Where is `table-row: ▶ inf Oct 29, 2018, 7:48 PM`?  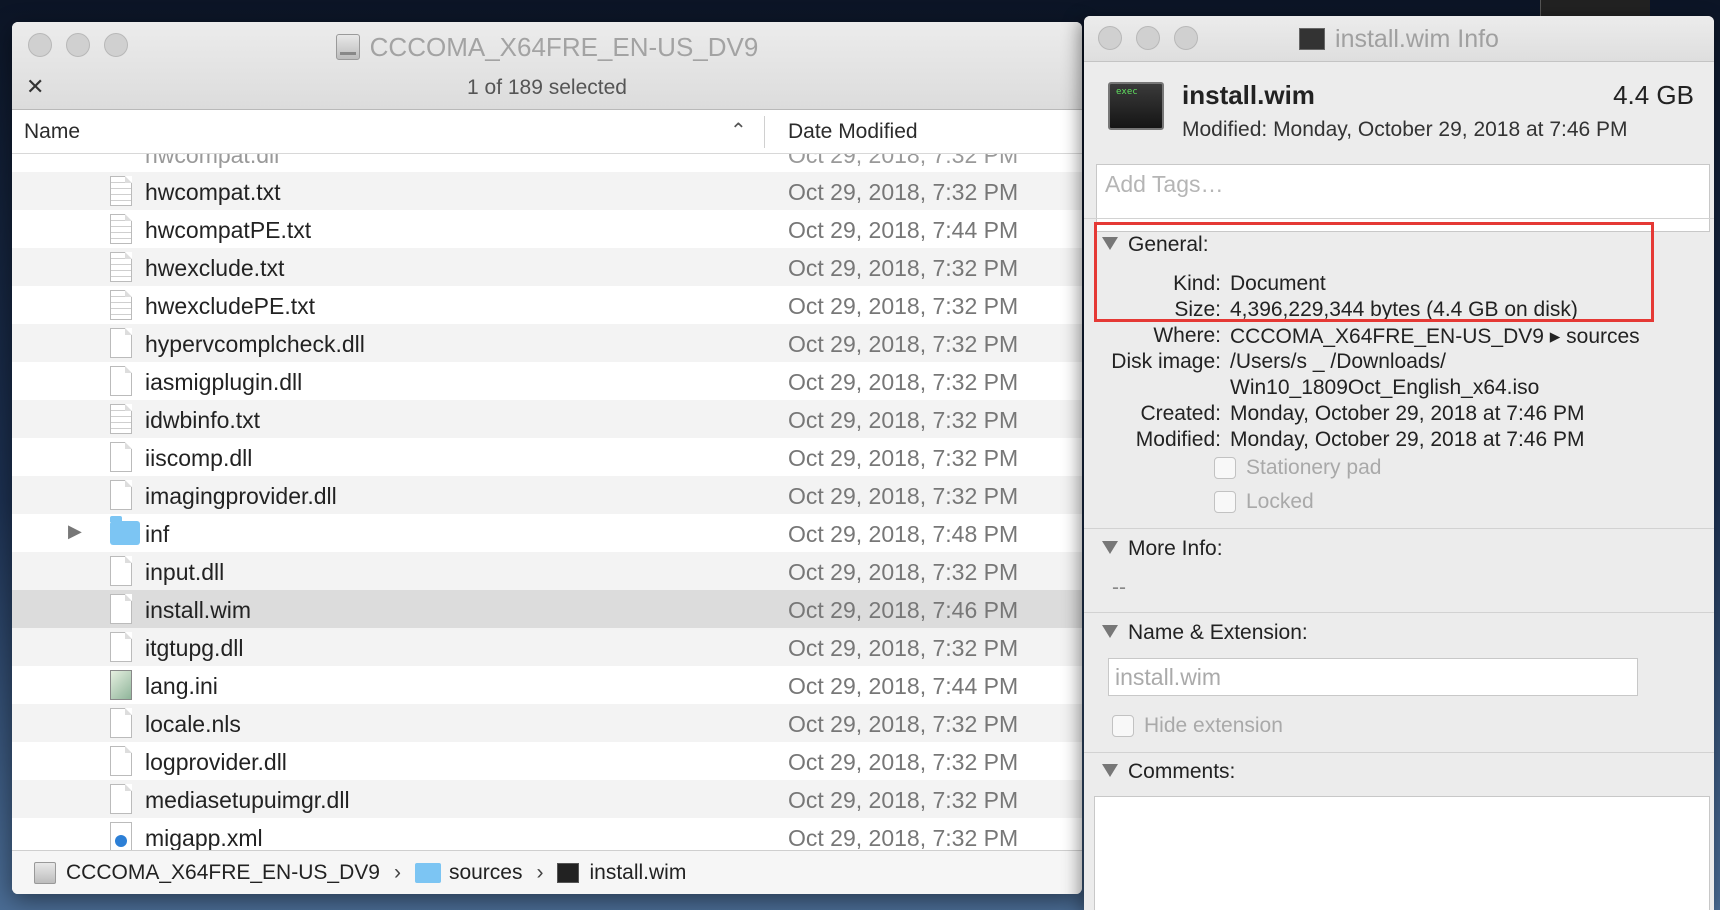 table-row: ▶ inf Oct 29, 2018, 7:48 PM is located at coordinates (547, 533).